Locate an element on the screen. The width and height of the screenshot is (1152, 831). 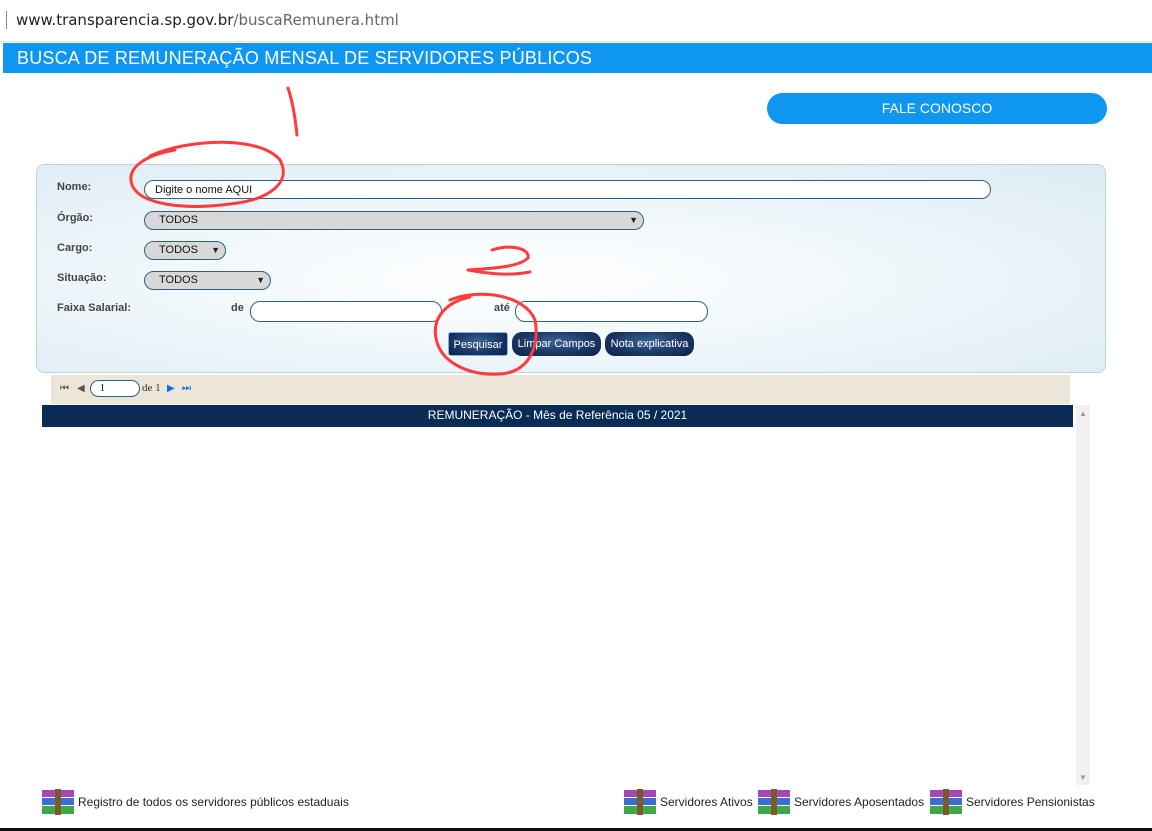
page-count-label: de 1 is located at coordinates (151, 388).